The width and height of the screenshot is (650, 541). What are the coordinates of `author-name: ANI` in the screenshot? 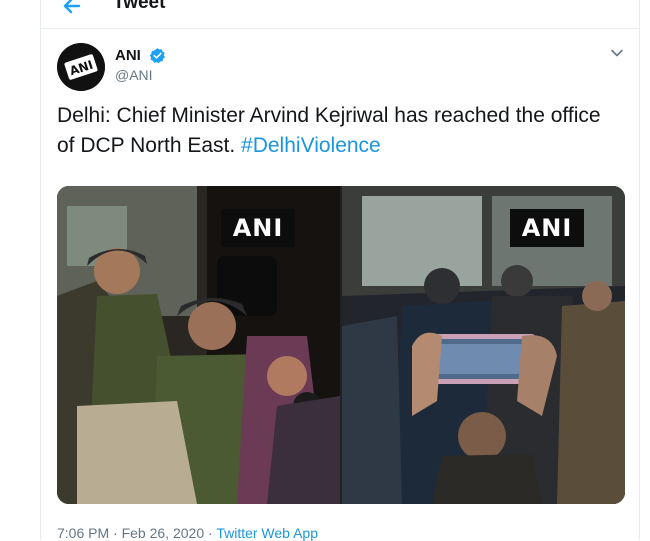 It's located at (128, 55).